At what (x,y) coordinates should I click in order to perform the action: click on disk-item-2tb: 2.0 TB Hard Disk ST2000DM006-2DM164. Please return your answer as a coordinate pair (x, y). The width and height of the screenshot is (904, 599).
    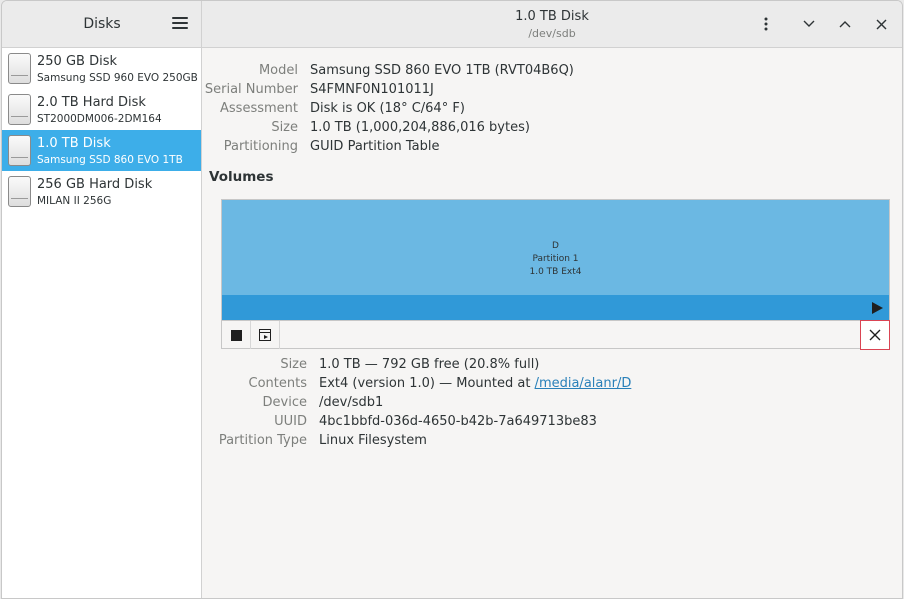
    Looking at the image, I should click on (101, 109).